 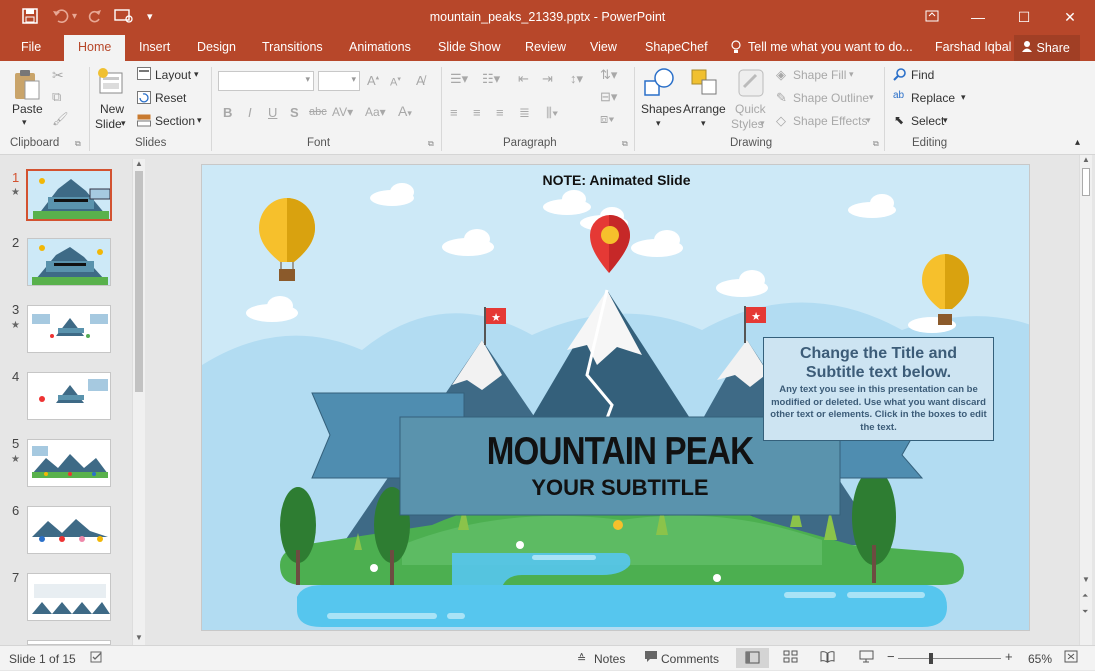 I want to click on font-color-icon: A▾, so click(x=405, y=111).